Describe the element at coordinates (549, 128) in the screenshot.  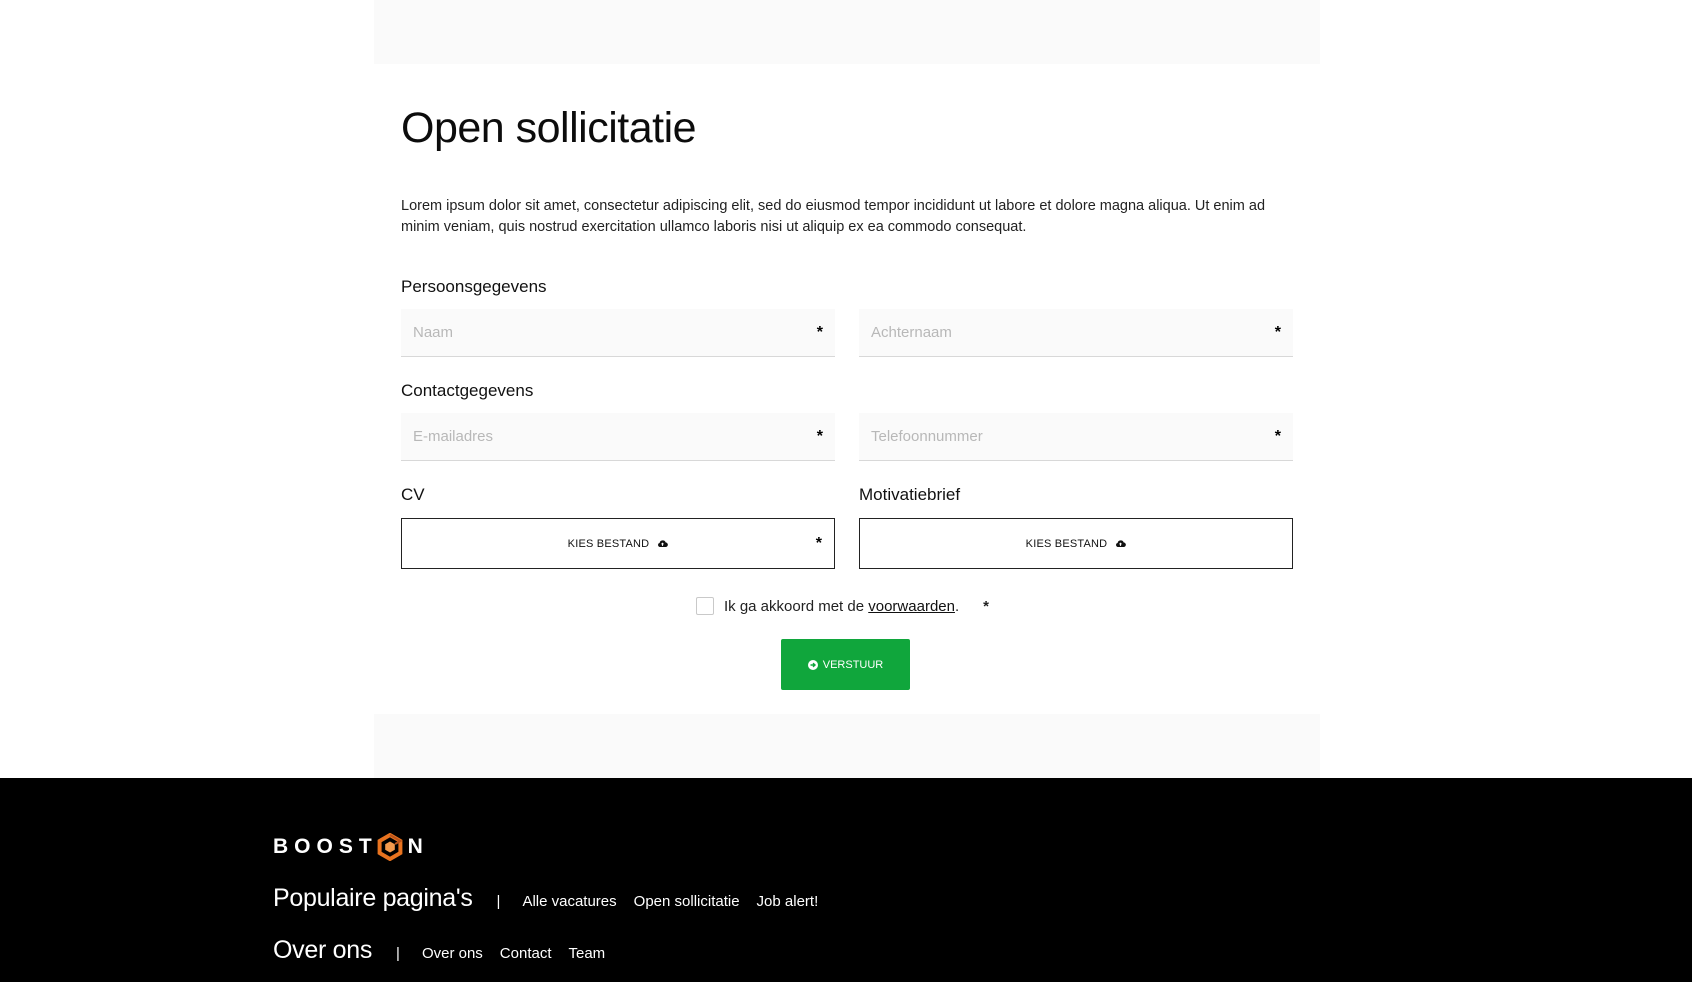
I see `page-title: Open sollicitatie` at that location.